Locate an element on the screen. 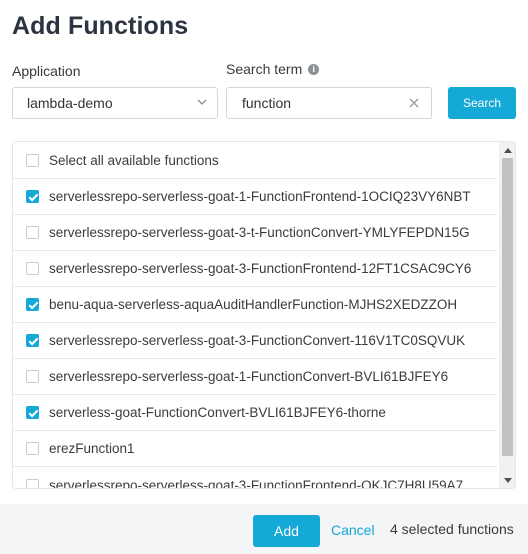  selected-count: 4 selected functions is located at coordinates (452, 529).